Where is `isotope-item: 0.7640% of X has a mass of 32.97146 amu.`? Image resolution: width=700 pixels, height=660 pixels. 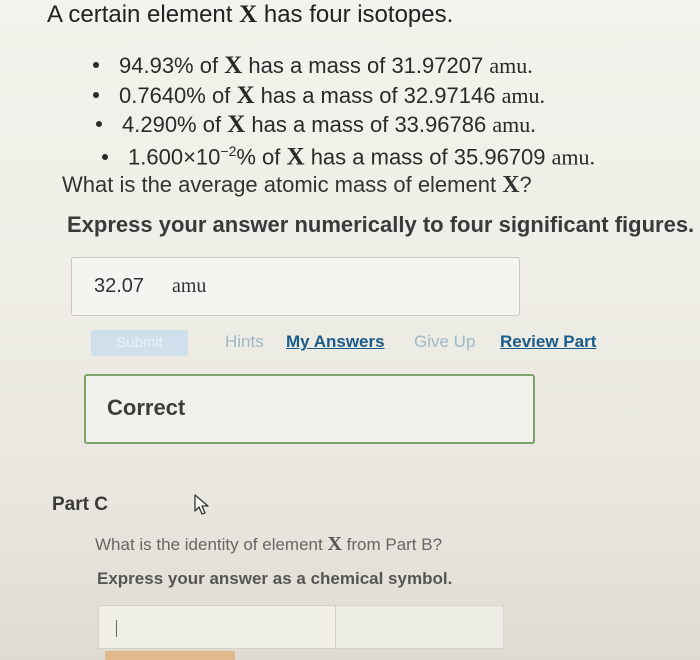 isotope-item: 0.7640% of X has a mass of 32.97146 amu. is located at coordinates (319, 96).